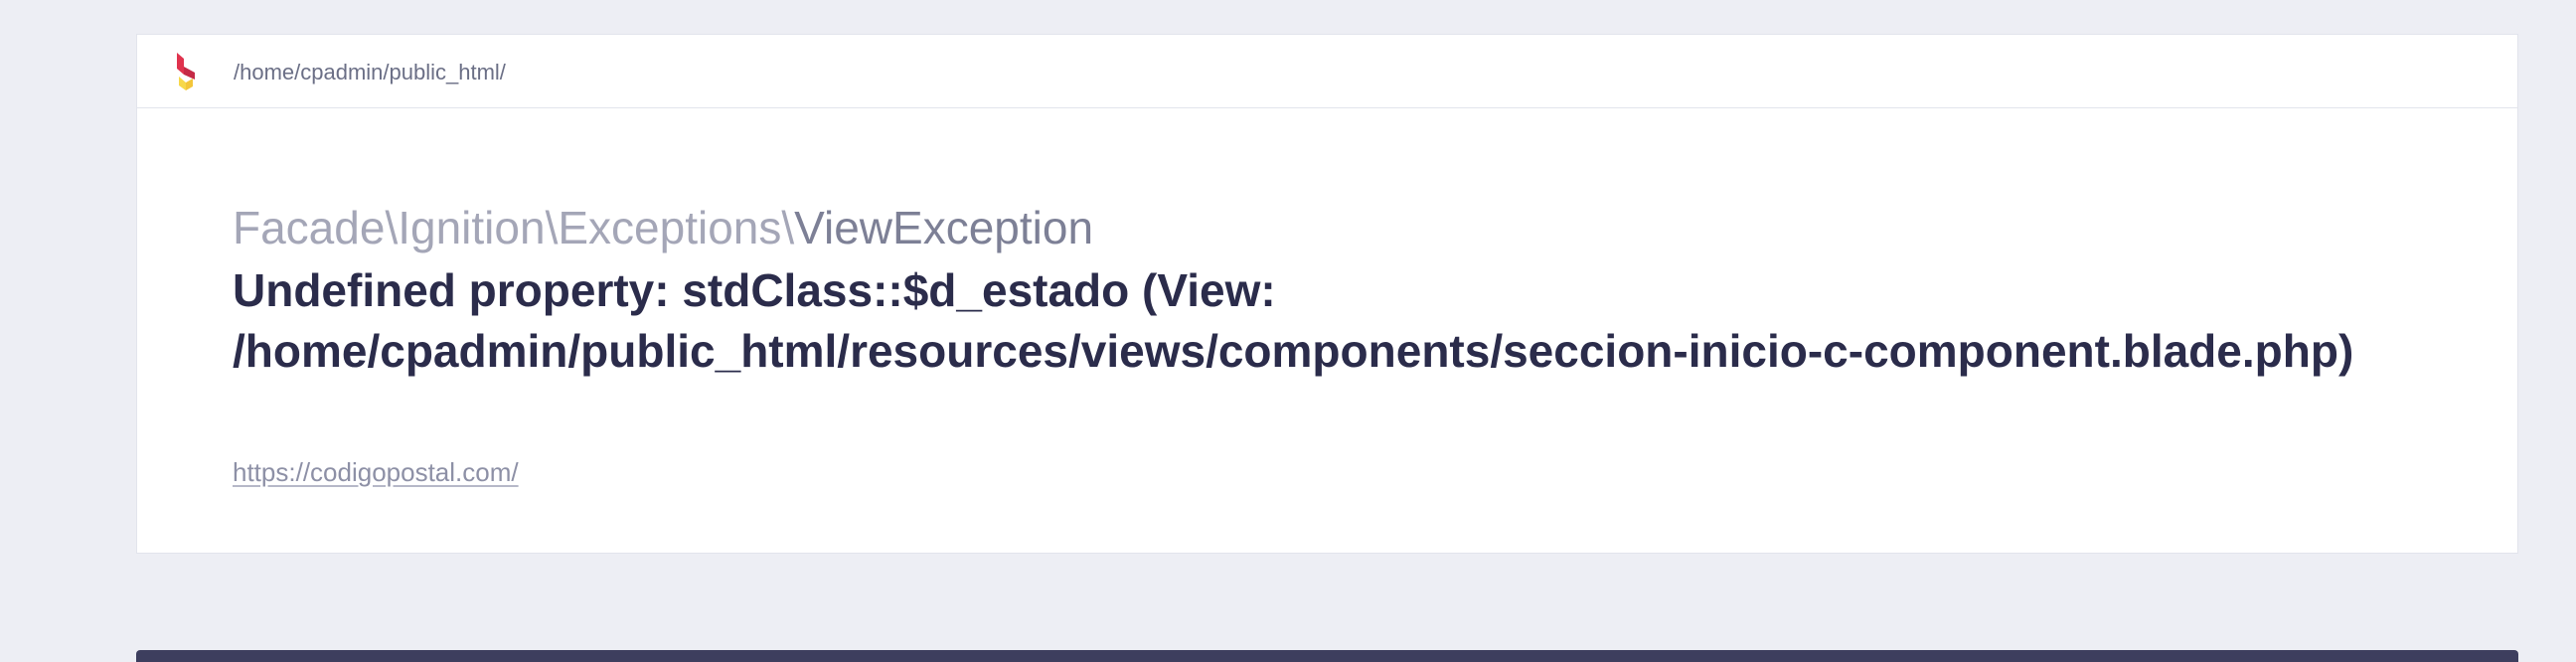  What do you see at coordinates (670, 227) in the screenshot?
I see `namespace-part: Exceptions` at bounding box center [670, 227].